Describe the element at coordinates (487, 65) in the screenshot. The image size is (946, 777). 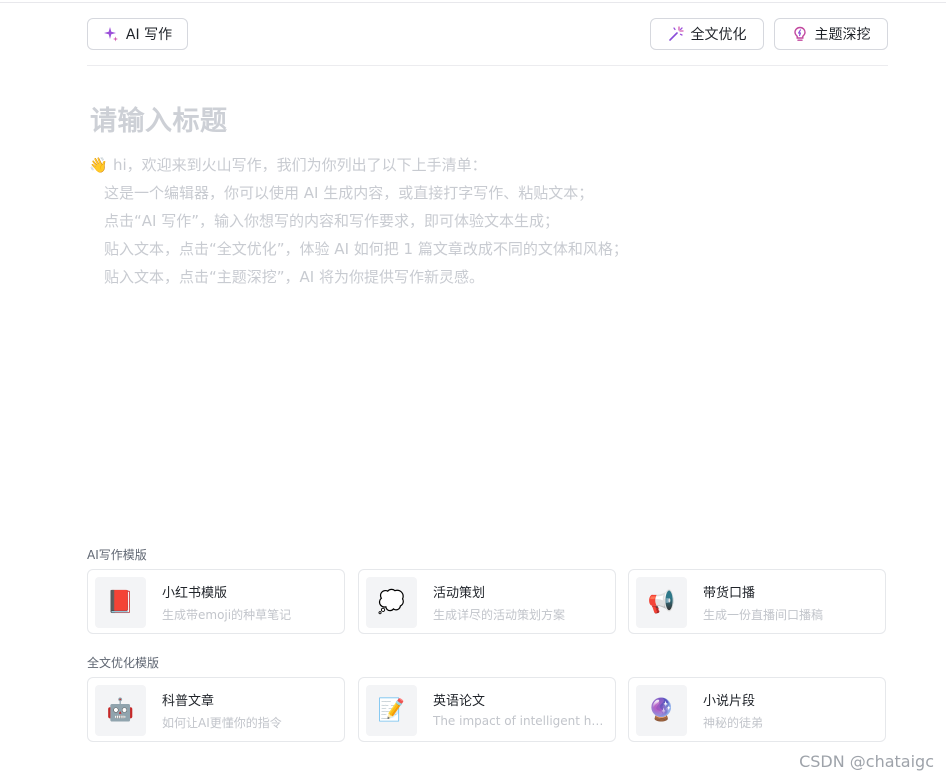
I see `toolbar-divider` at that location.